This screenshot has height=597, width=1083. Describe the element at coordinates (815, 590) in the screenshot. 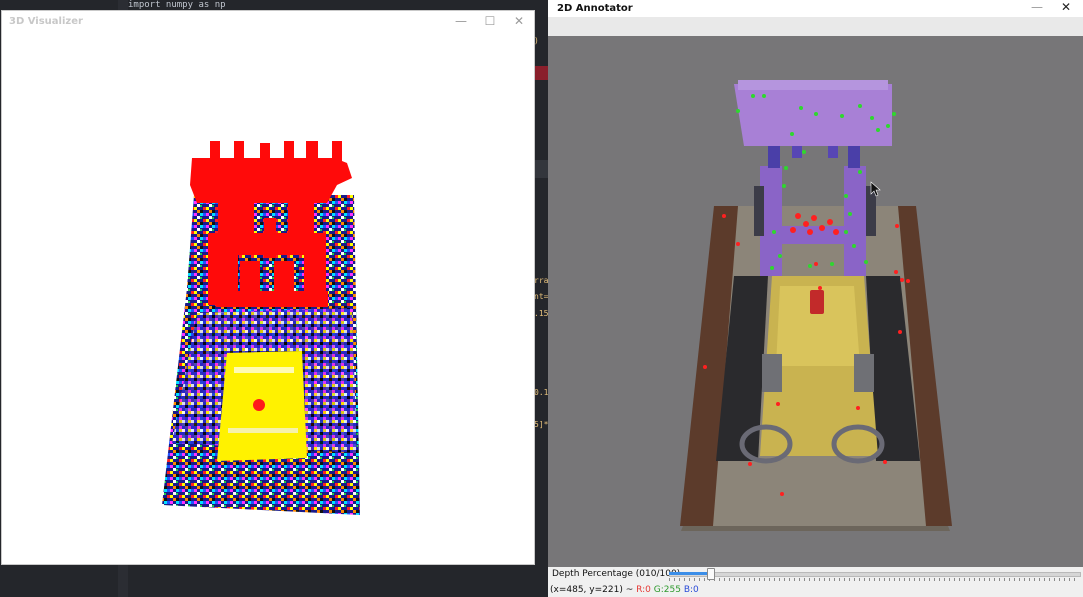

I see `status-bar: (x=485, y=221) ~ R:0 G:255 B:0` at that location.